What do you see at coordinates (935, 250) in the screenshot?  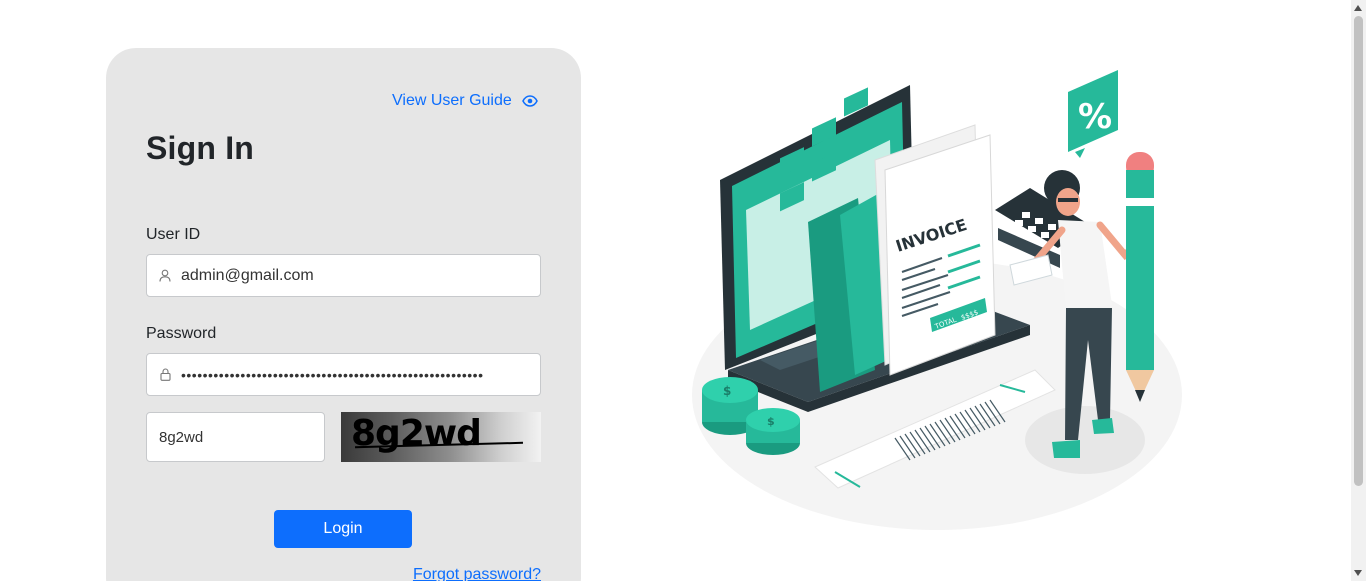 I see `invoice-document: INVOICE TOTAL $$$$` at bounding box center [935, 250].